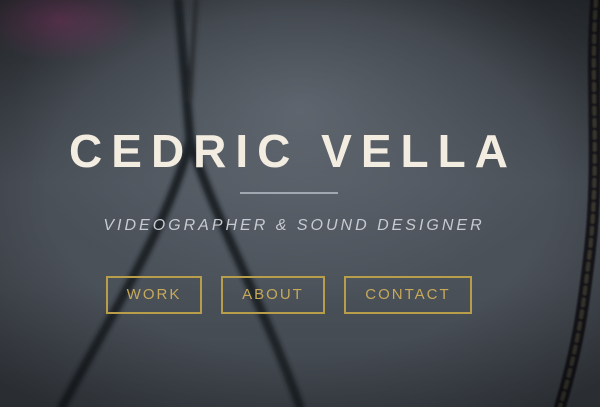  I want to click on site-tagline: VIDEOGRAPHER & SOUND DESIGNER, so click(294, 225).